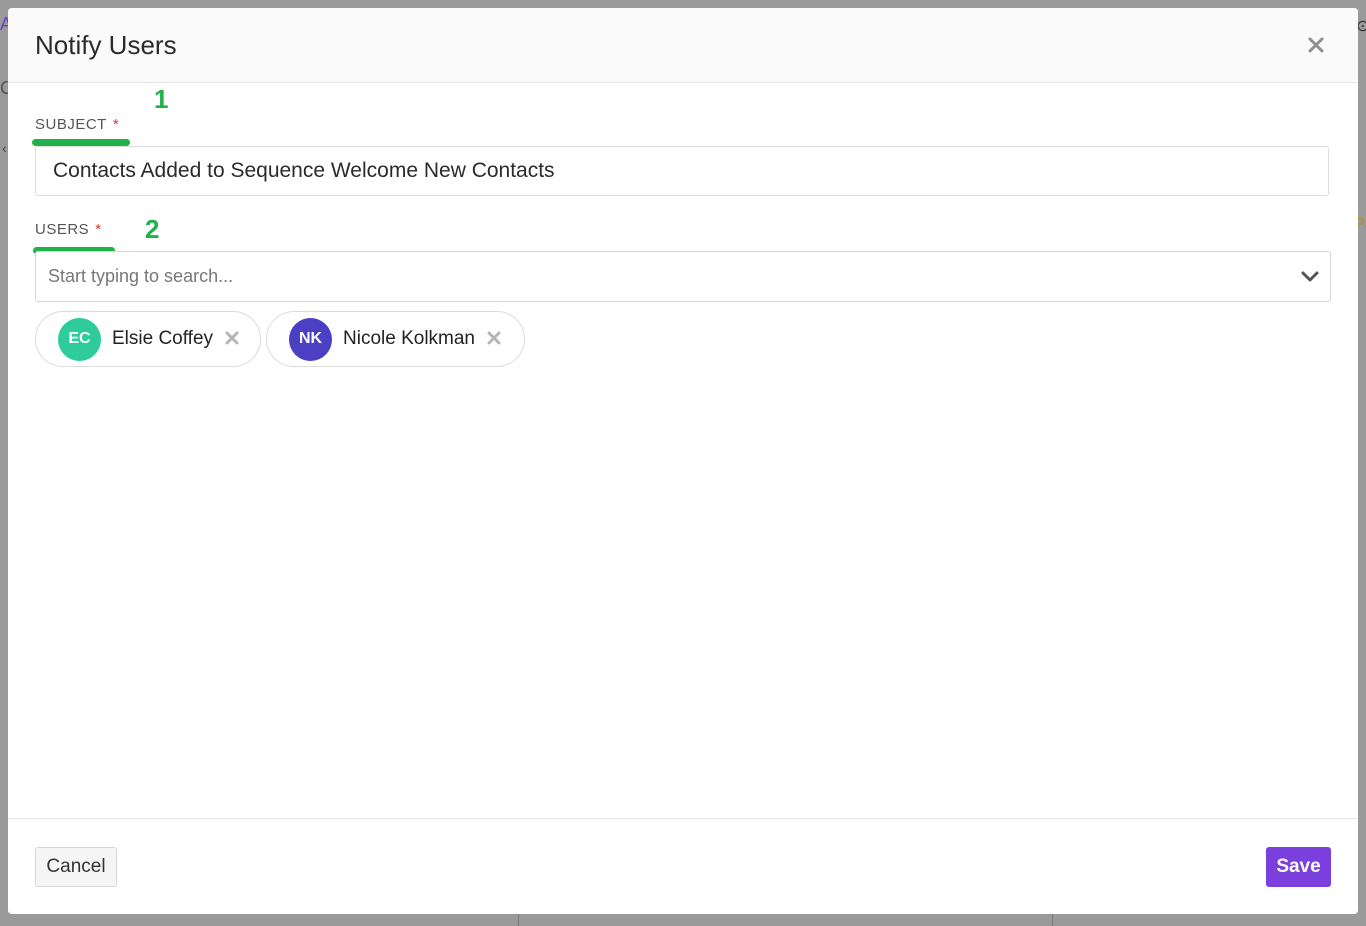 Image resolution: width=1366 pixels, height=926 pixels. What do you see at coordinates (310, 339) in the screenshot?
I see `avatar: NK` at bounding box center [310, 339].